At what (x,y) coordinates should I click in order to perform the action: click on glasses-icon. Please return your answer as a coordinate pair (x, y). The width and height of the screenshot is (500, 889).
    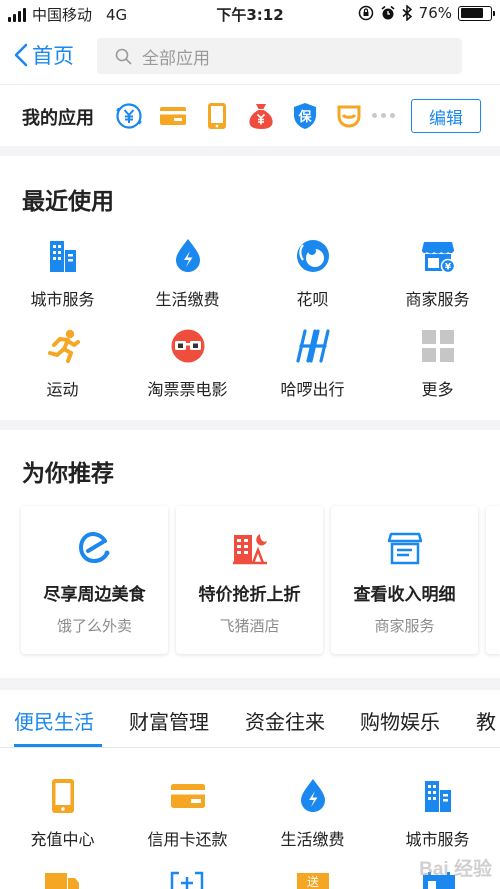
    Looking at the image, I should click on (188, 346).